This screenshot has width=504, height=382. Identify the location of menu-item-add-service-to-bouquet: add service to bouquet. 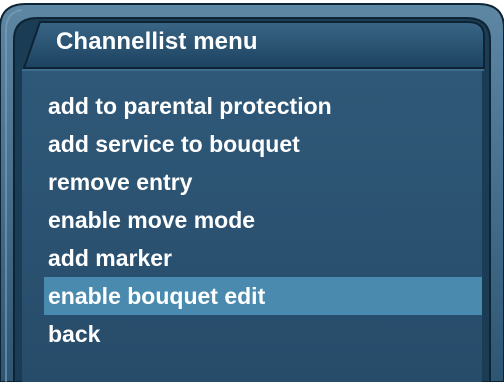
(263, 144).